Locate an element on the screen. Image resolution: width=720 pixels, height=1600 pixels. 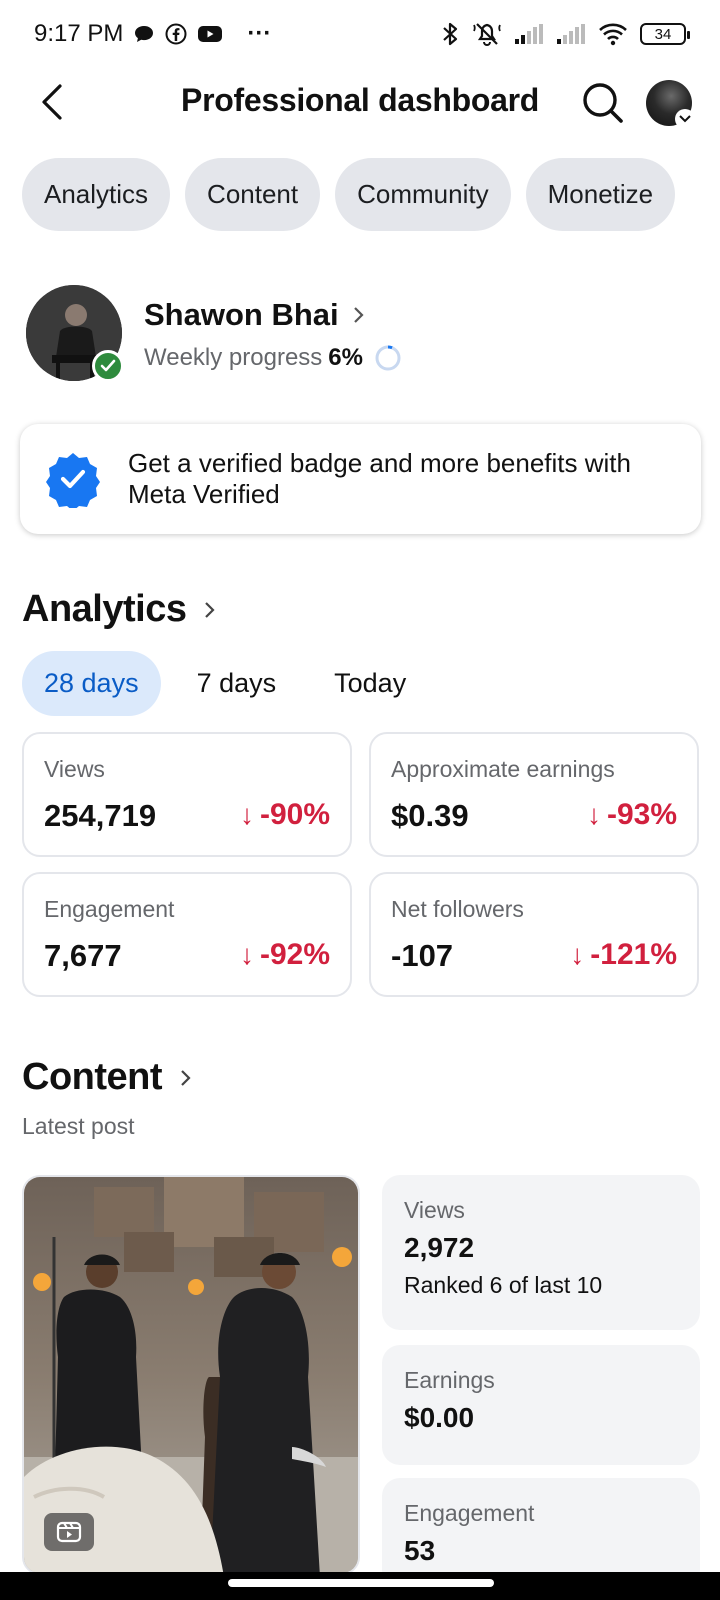
profile-name: Shawon Bhai is located at coordinates (241, 314).